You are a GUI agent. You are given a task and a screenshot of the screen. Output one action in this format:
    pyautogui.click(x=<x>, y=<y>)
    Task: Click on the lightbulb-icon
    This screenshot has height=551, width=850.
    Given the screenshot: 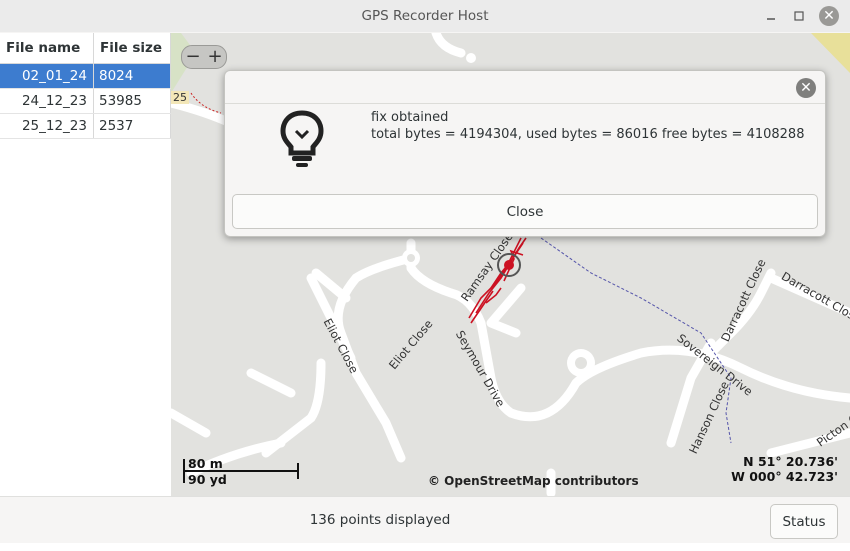 What is the action you would take?
    pyautogui.click(x=302, y=138)
    